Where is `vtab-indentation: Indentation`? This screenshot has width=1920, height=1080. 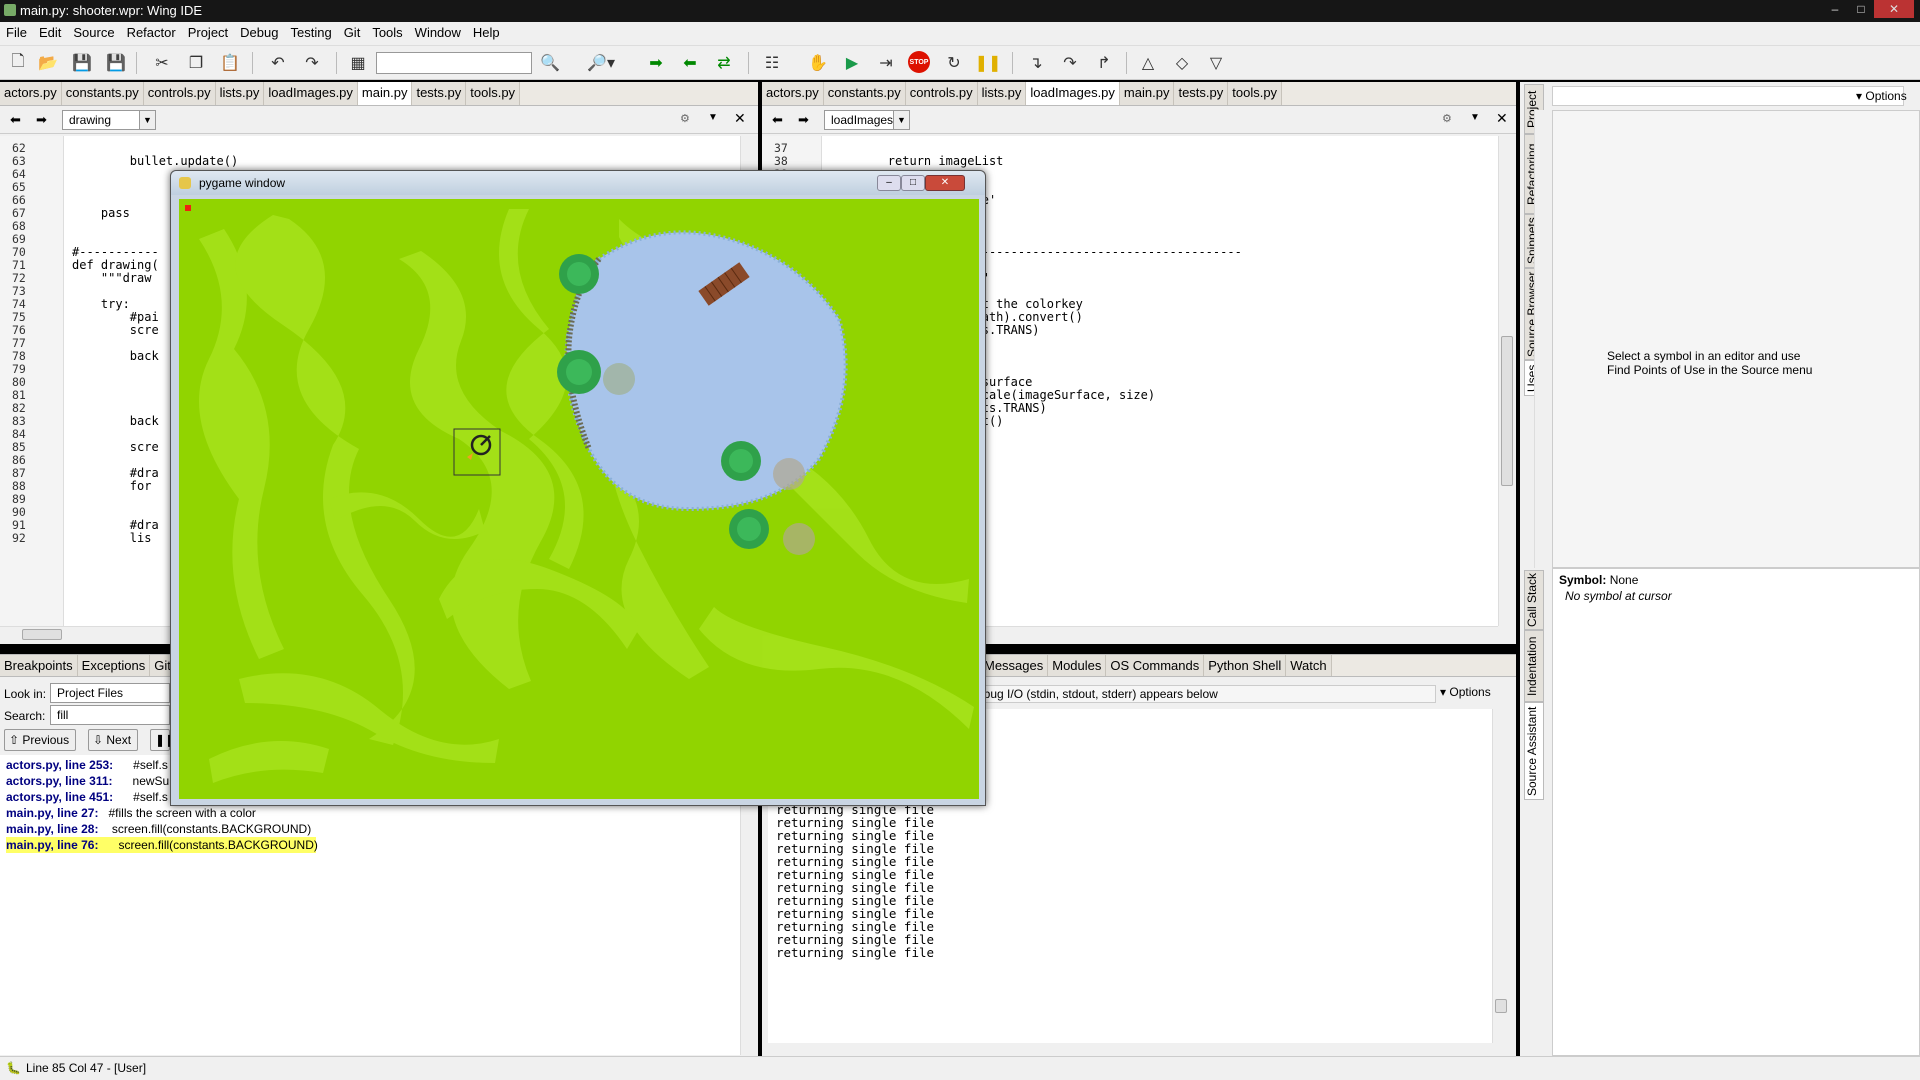
vtab-indentation: Indentation is located at coordinates (1534, 666).